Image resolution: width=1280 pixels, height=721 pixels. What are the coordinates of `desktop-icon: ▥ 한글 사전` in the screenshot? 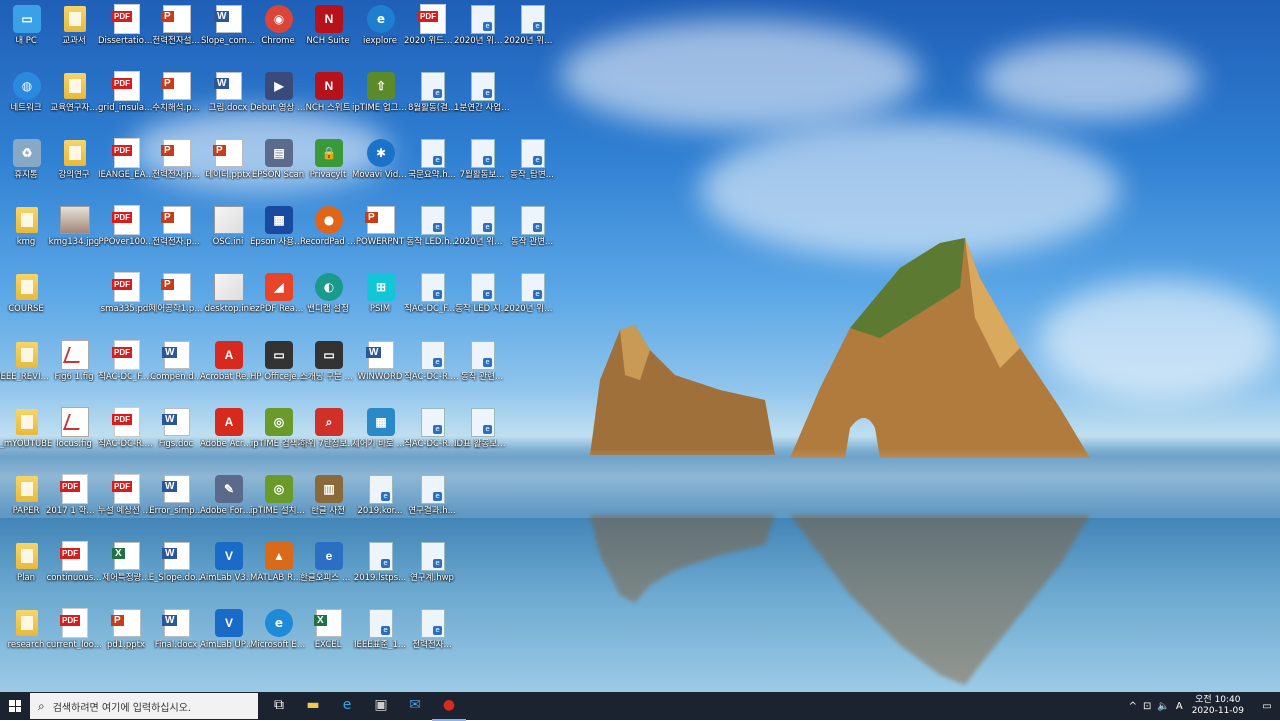 It's located at (329, 495).